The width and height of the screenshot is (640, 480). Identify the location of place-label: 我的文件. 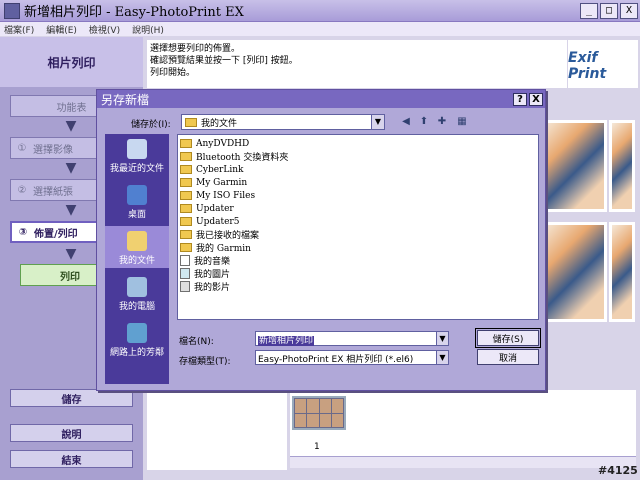
(136, 261).